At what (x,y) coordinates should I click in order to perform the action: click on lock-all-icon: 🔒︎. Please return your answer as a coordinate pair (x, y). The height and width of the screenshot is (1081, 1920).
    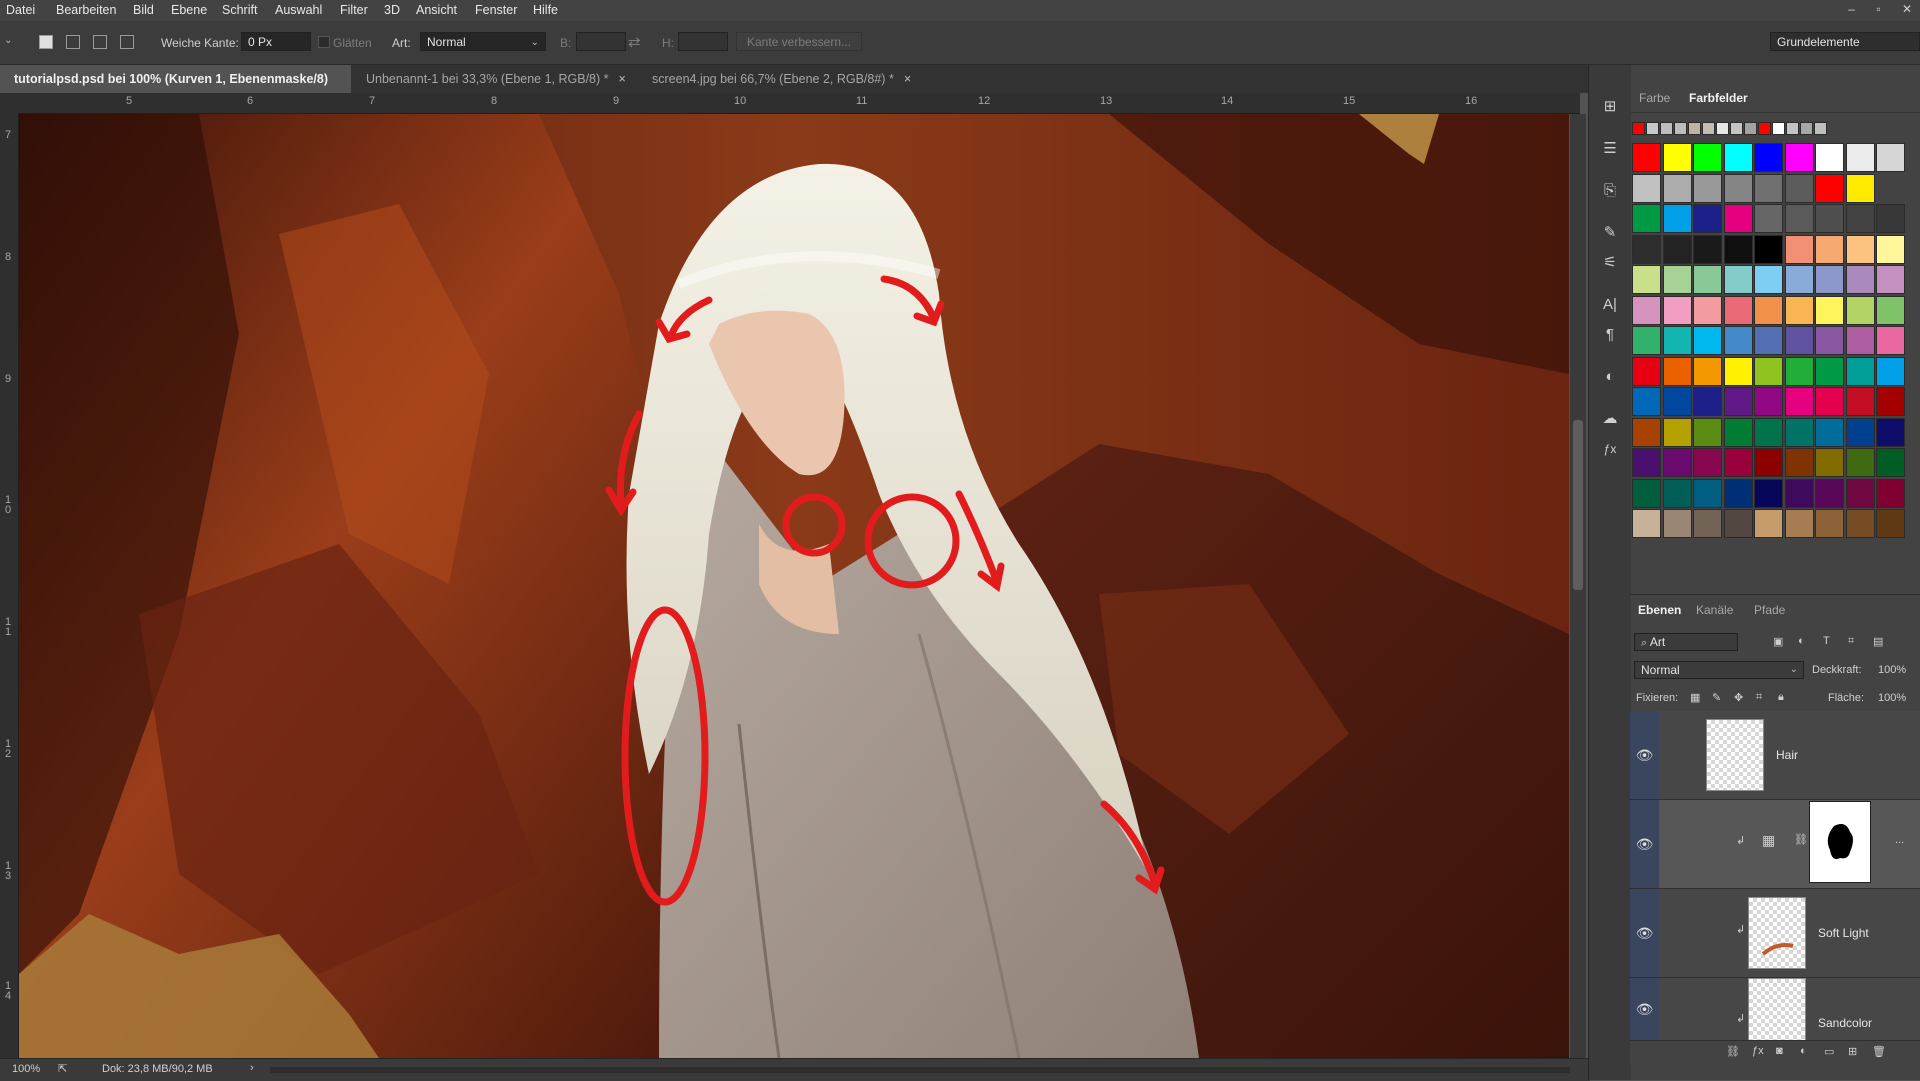
    Looking at the image, I should click on (1781, 697).